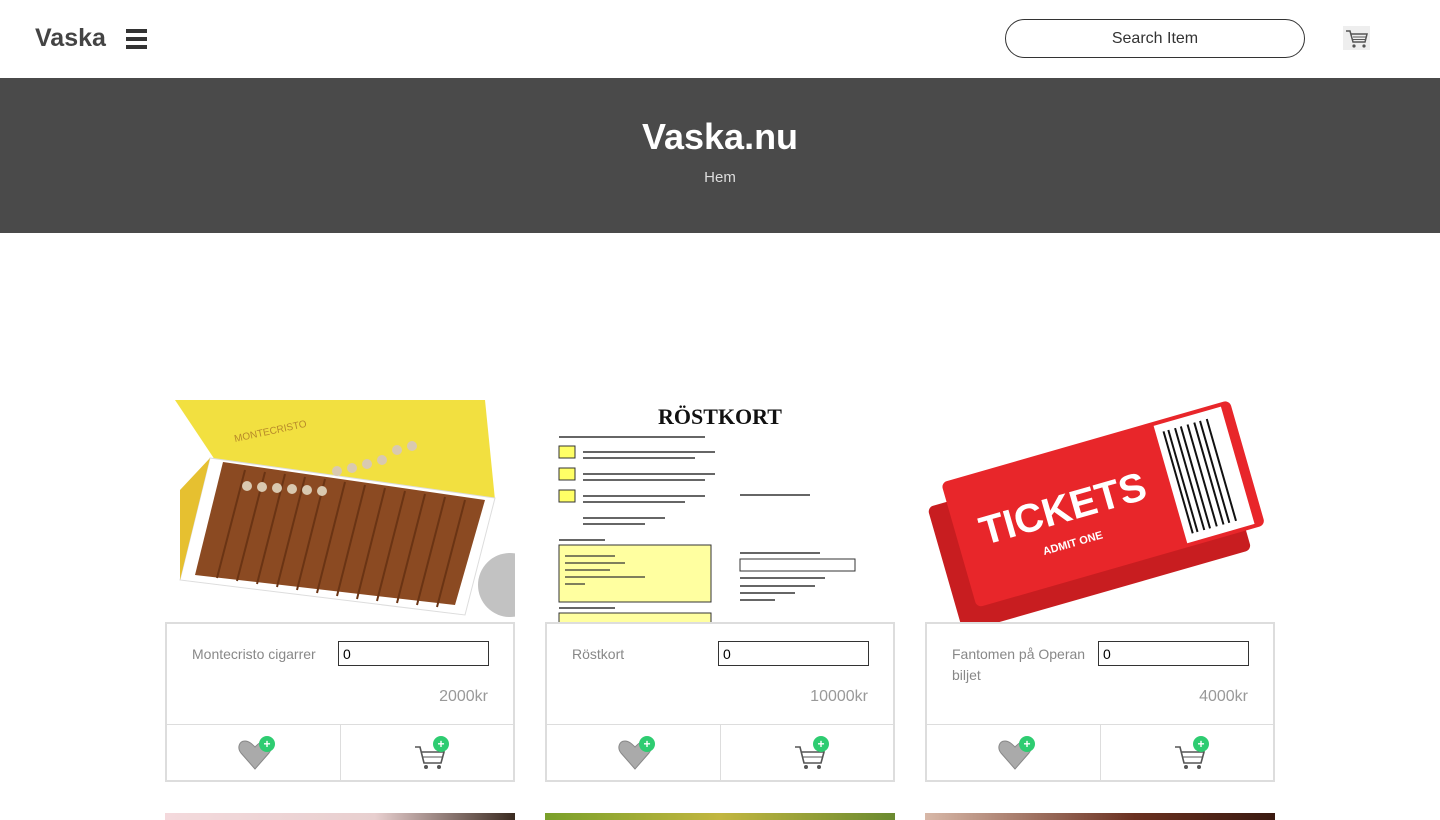 Image resolution: width=1440 pixels, height=820 pixels. Describe the element at coordinates (70, 38) in the screenshot. I see `brand-logo: Vaska` at that location.